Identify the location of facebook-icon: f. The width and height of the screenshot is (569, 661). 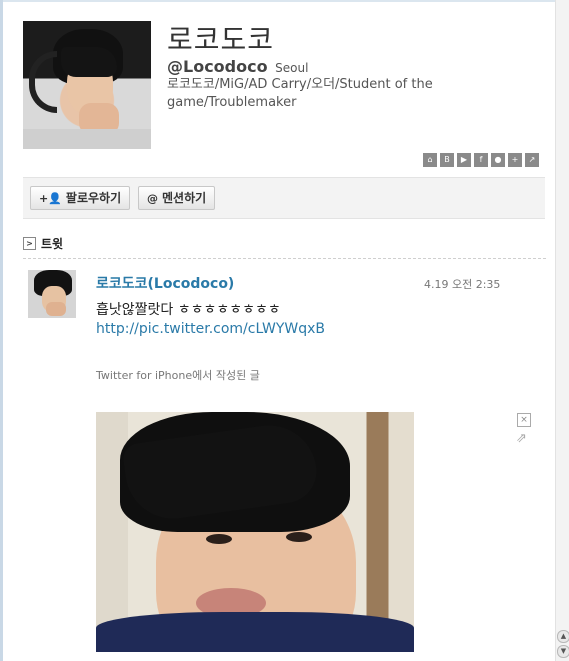
(481, 160).